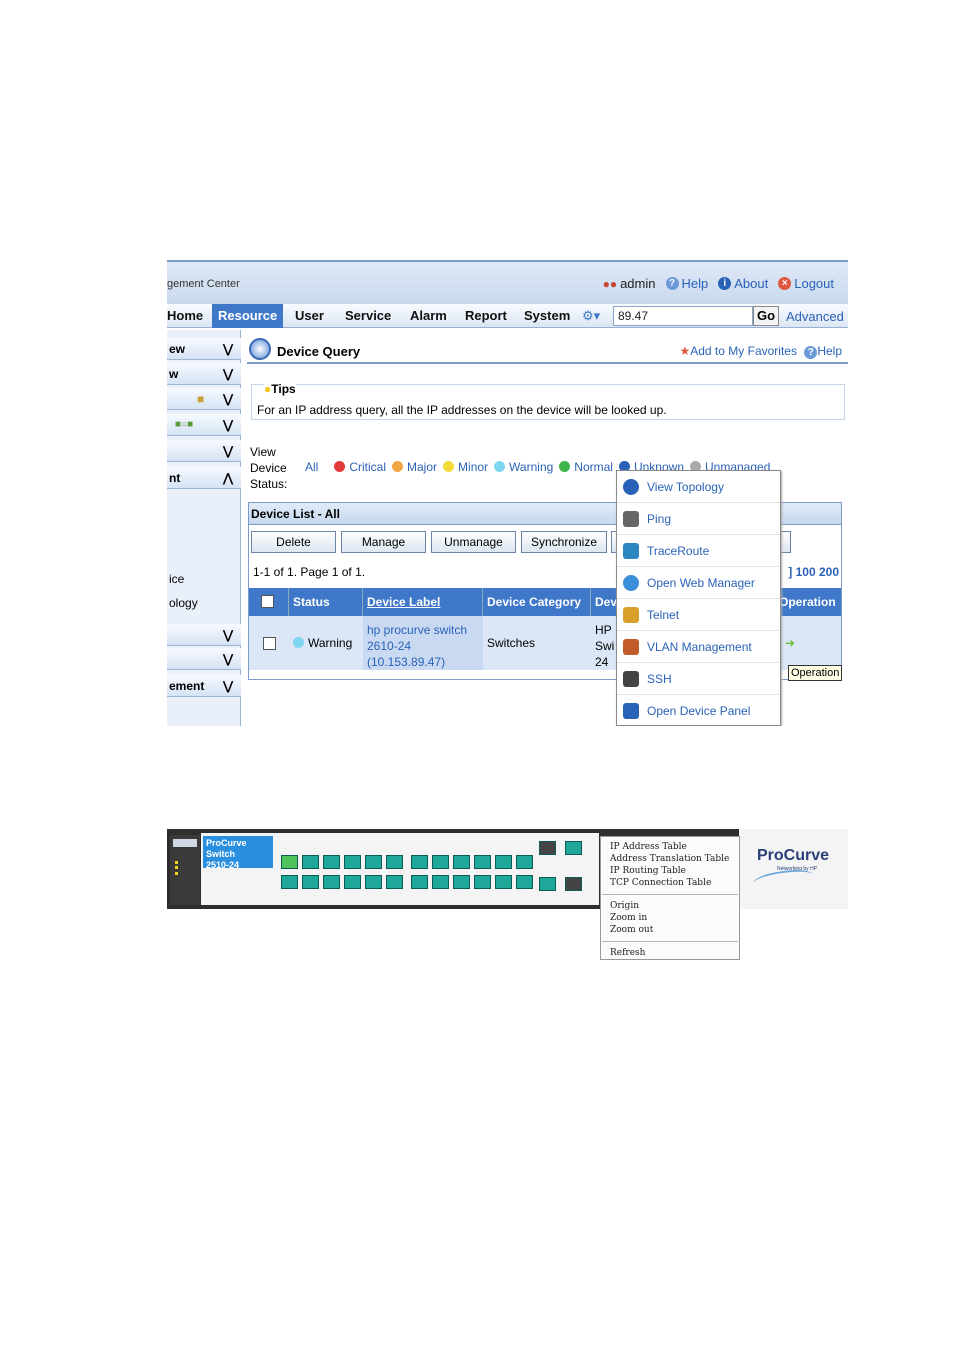  What do you see at coordinates (267, 601) in the screenshot?
I see `select-all-checkbox` at bounding box center [267, 601].